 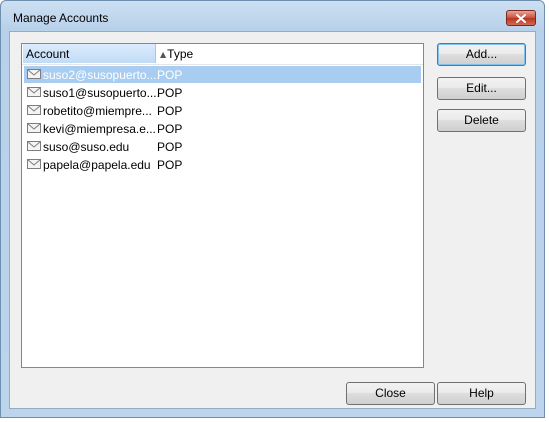 What do you see at coordinates (163, 54) in the screenshot?
I see `sort-ascending-icon: ▲` at bounding box center [163, 54].